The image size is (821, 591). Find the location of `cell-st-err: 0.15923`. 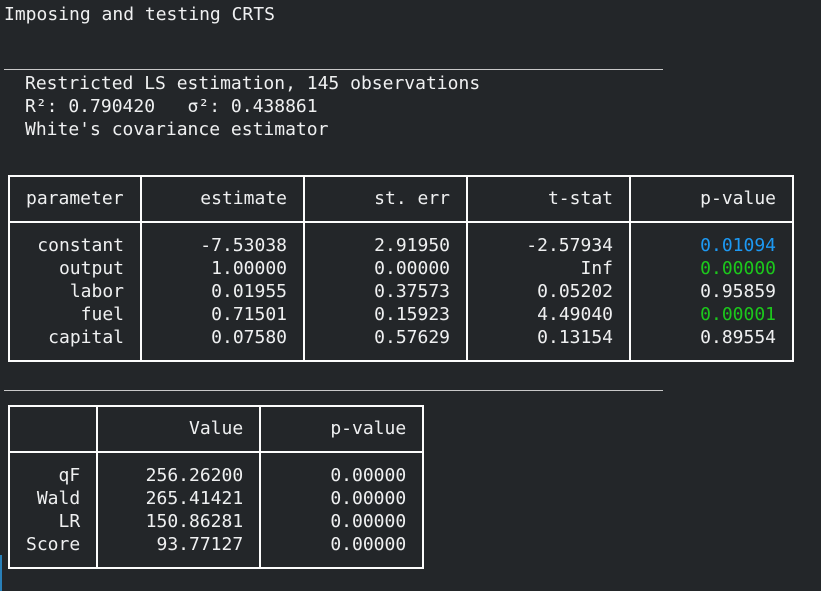

cell-st-err: 0.15923 is located at coordinates (412, 314).